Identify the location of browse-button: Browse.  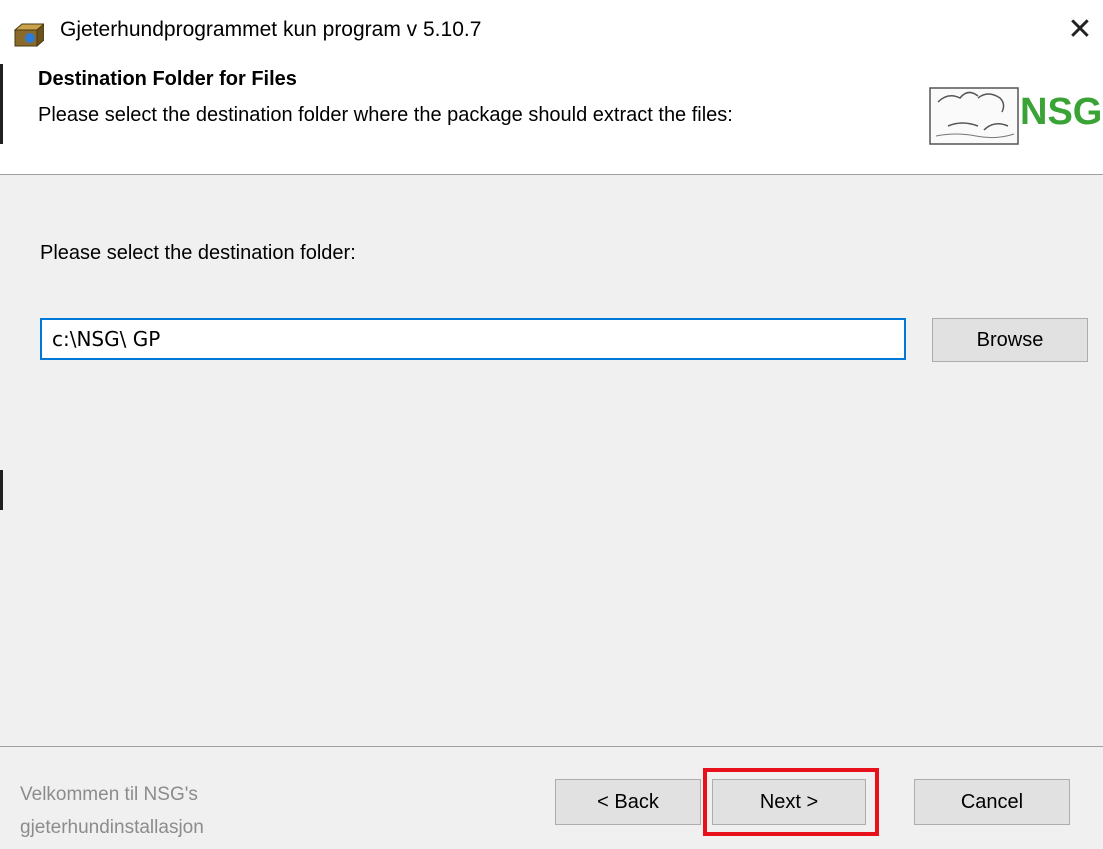
(1010, 340).